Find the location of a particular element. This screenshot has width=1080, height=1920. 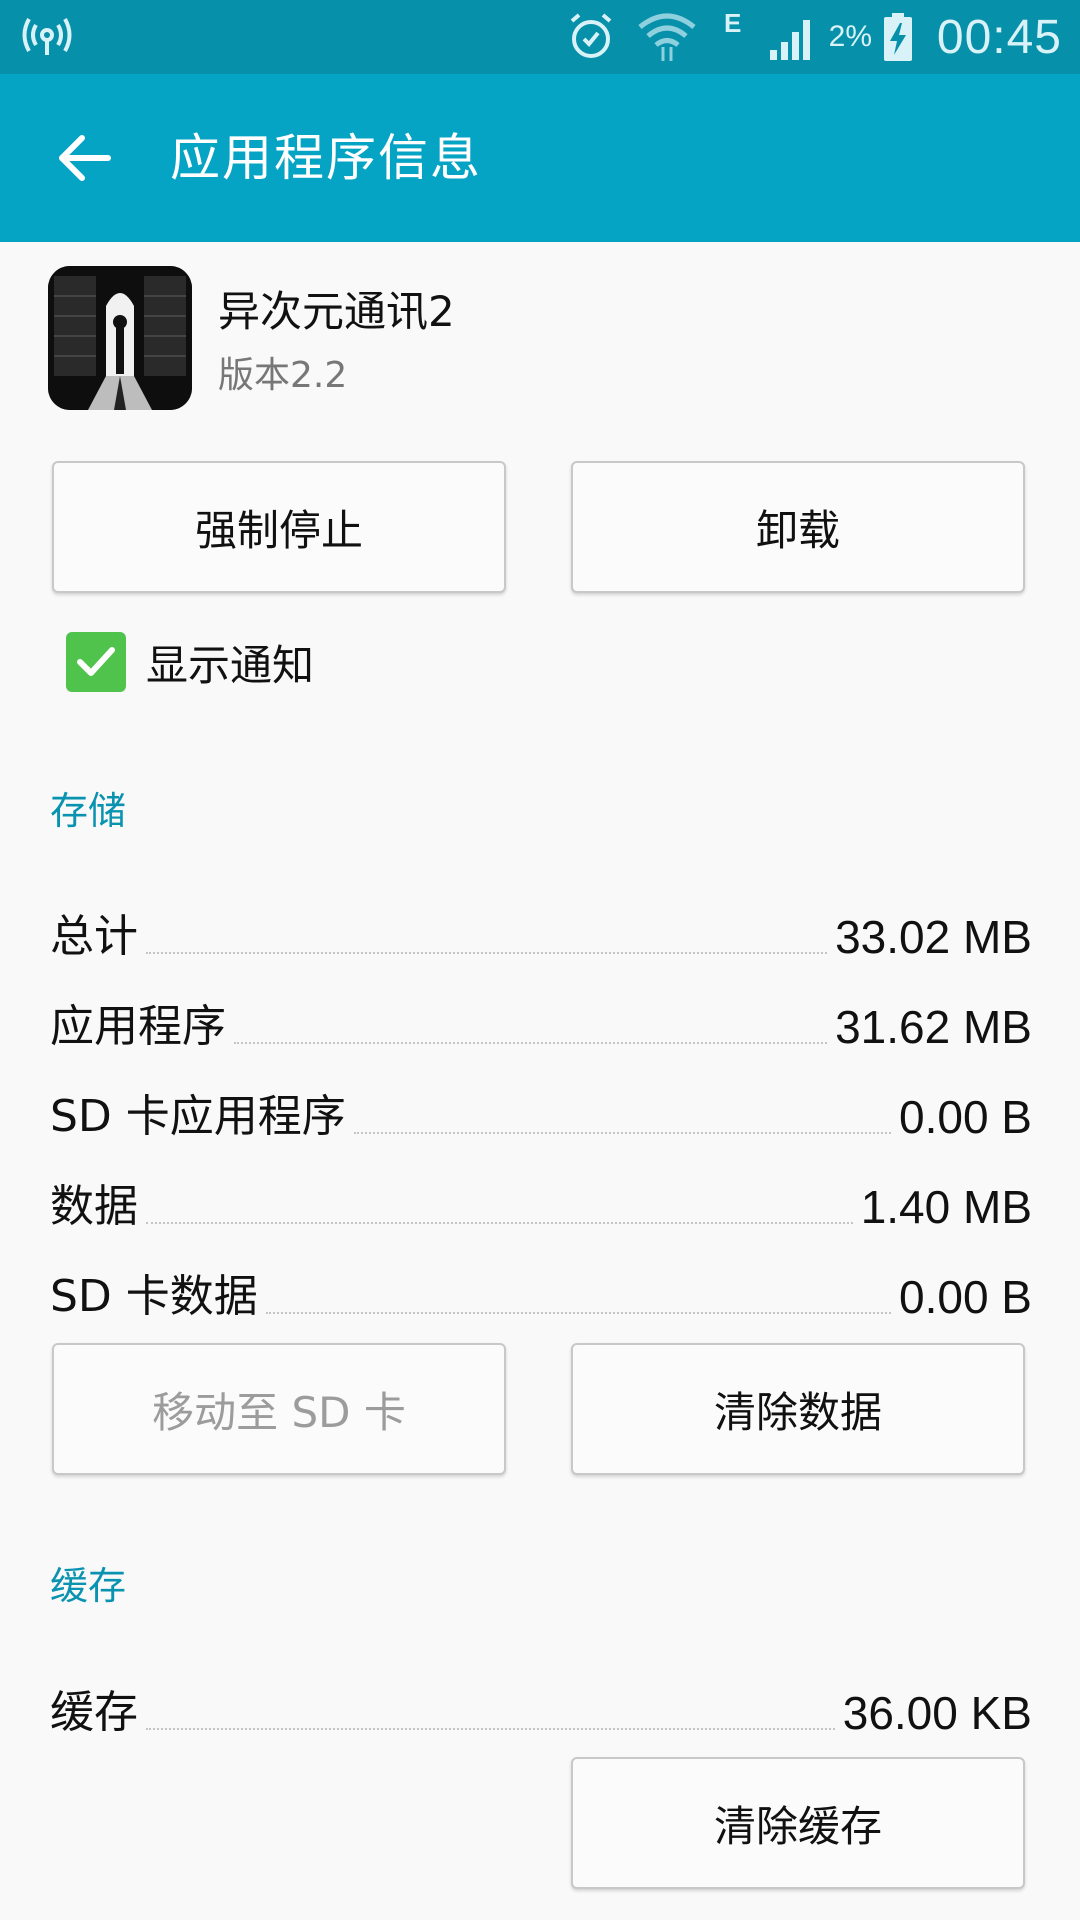

cache-row-label: 缓存 is located at coordinates (94, 1712).